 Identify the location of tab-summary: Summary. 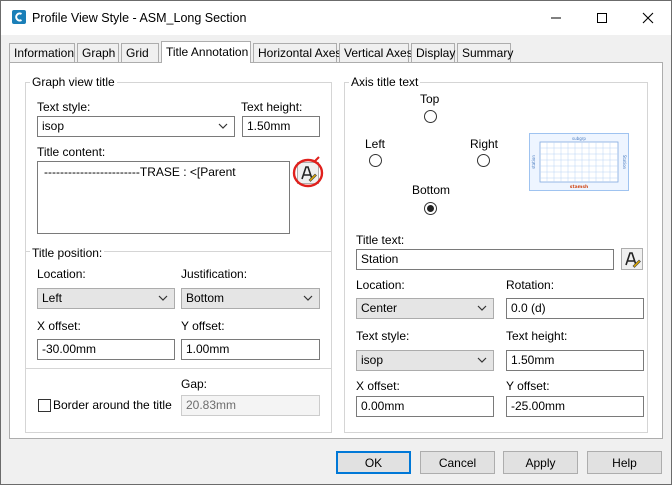
(485, 52).